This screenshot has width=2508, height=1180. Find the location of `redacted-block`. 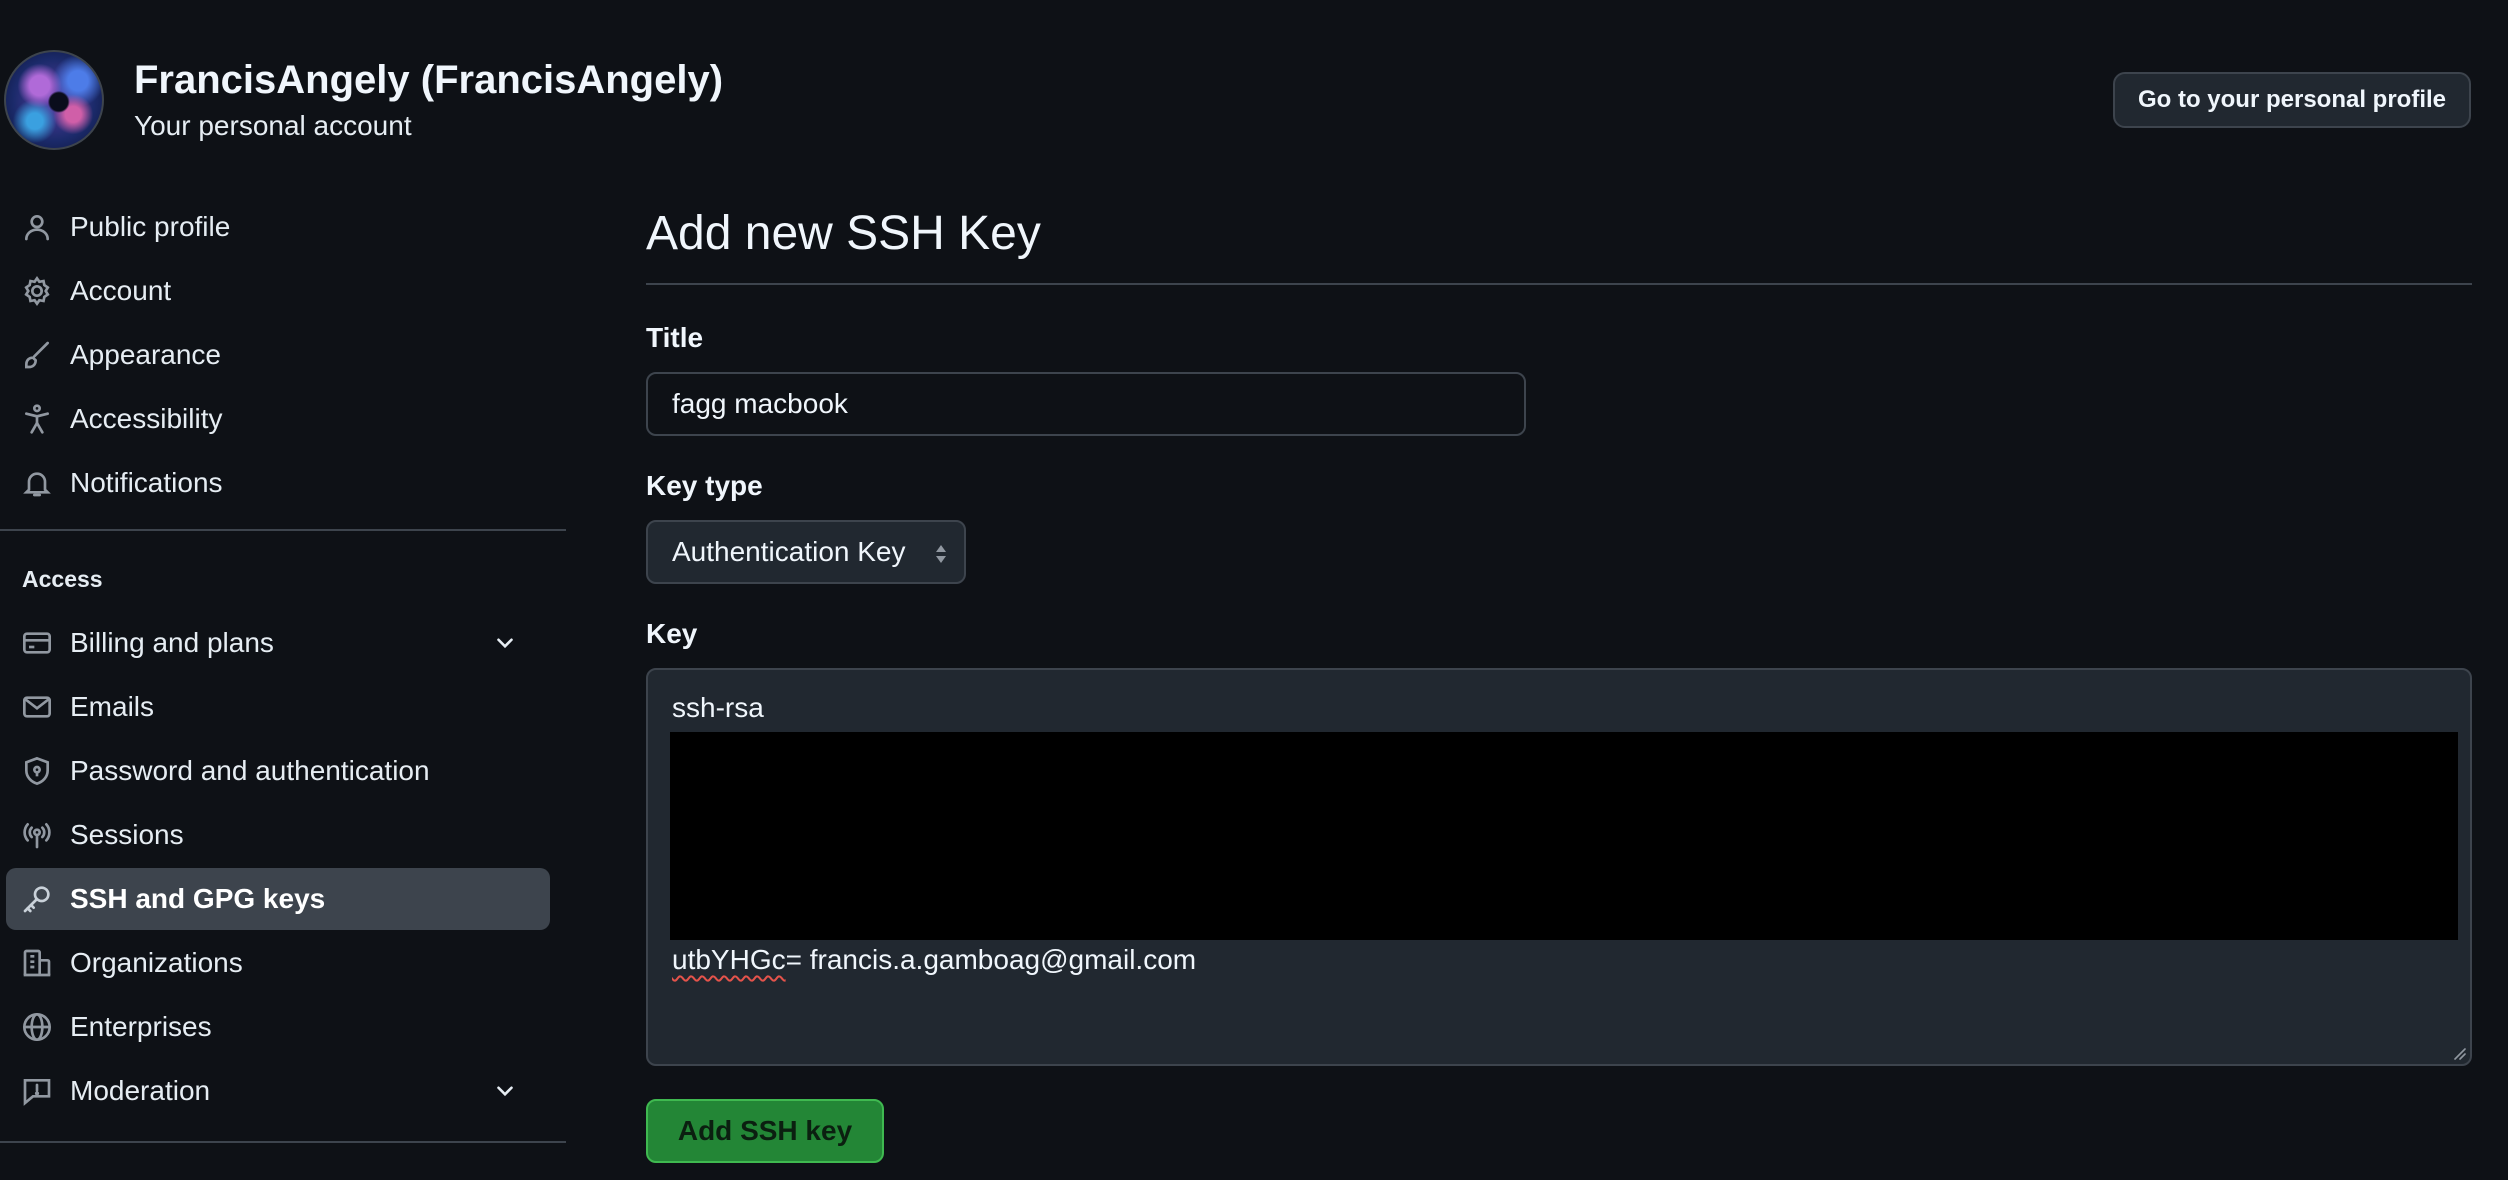

redacted-block is located at coordinates (1564, 836).